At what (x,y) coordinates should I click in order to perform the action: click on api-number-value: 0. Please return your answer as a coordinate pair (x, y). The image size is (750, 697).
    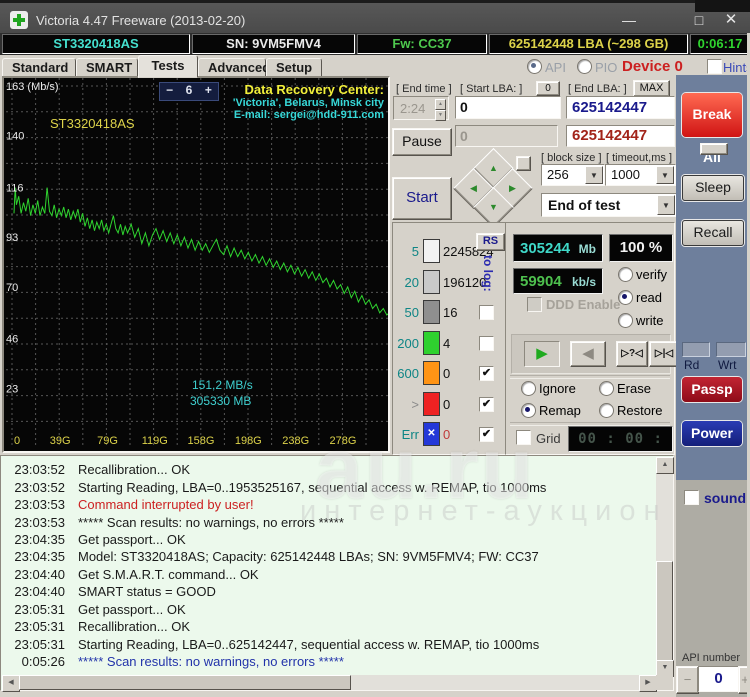
    Looking at the image, I should click on (718, 679).